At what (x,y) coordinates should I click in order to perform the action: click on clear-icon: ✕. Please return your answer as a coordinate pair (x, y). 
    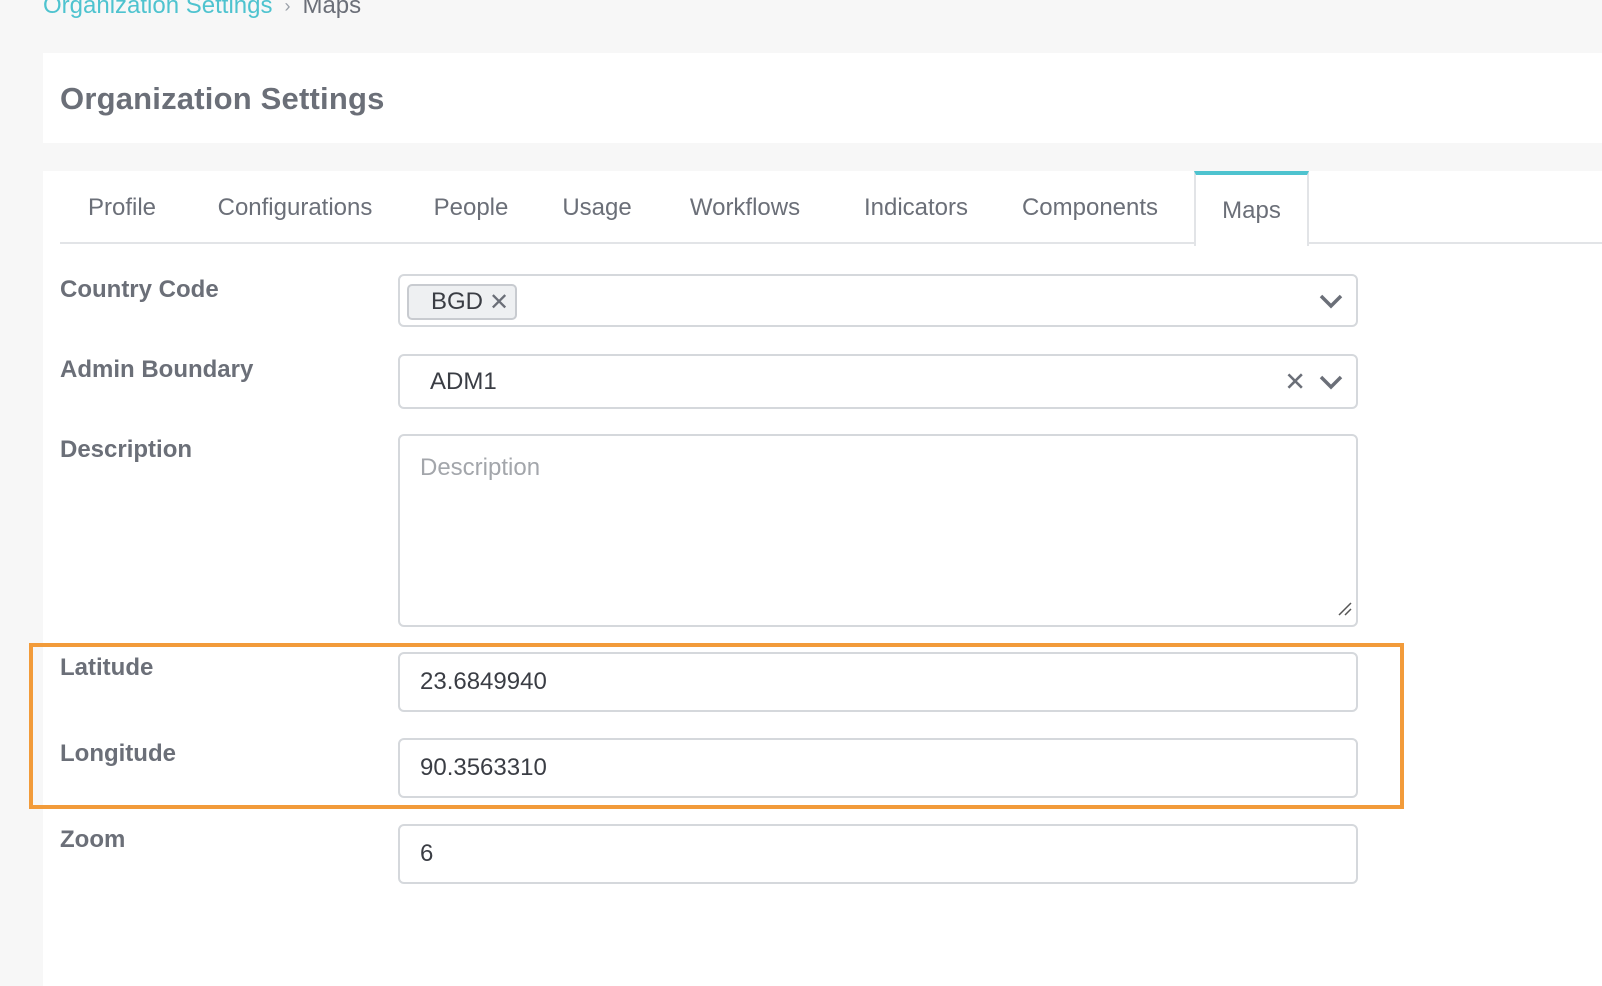
    Looking at the image, I should click on (1295, 381).